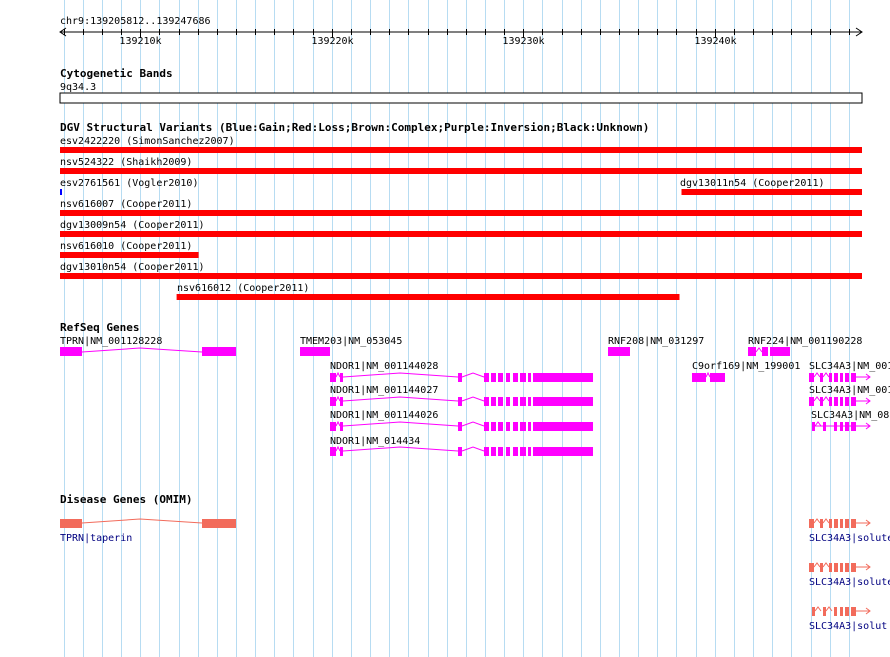 This screenshot has width=890, height=657. What do you see at coordinates (461, 165) in the screenshot?
I see `dgv-variant: nsv524322 (Shaikh2009)` at bounding box center [461, 165].